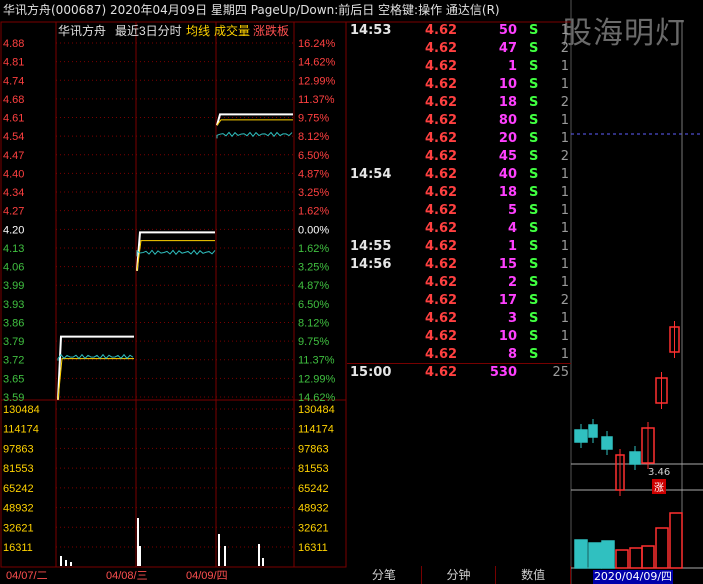 This screenshot has height=584, width=703. I want to click on price-tick-label: 4.74, so click(13, 81).